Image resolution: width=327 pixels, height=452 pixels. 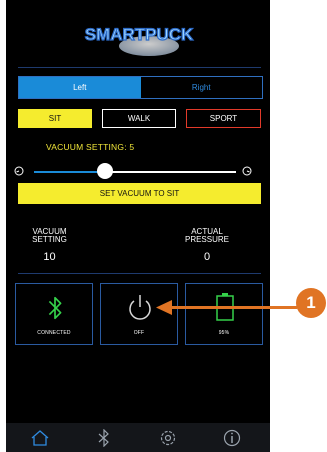 I want to click on gauge-low-icon, so click(x=19, y=171).